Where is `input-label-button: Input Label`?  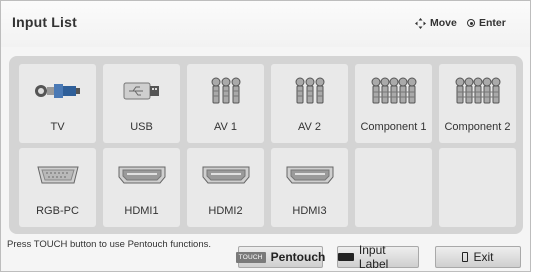
input-label-button: Input Label is located at coordinates (378, 257).